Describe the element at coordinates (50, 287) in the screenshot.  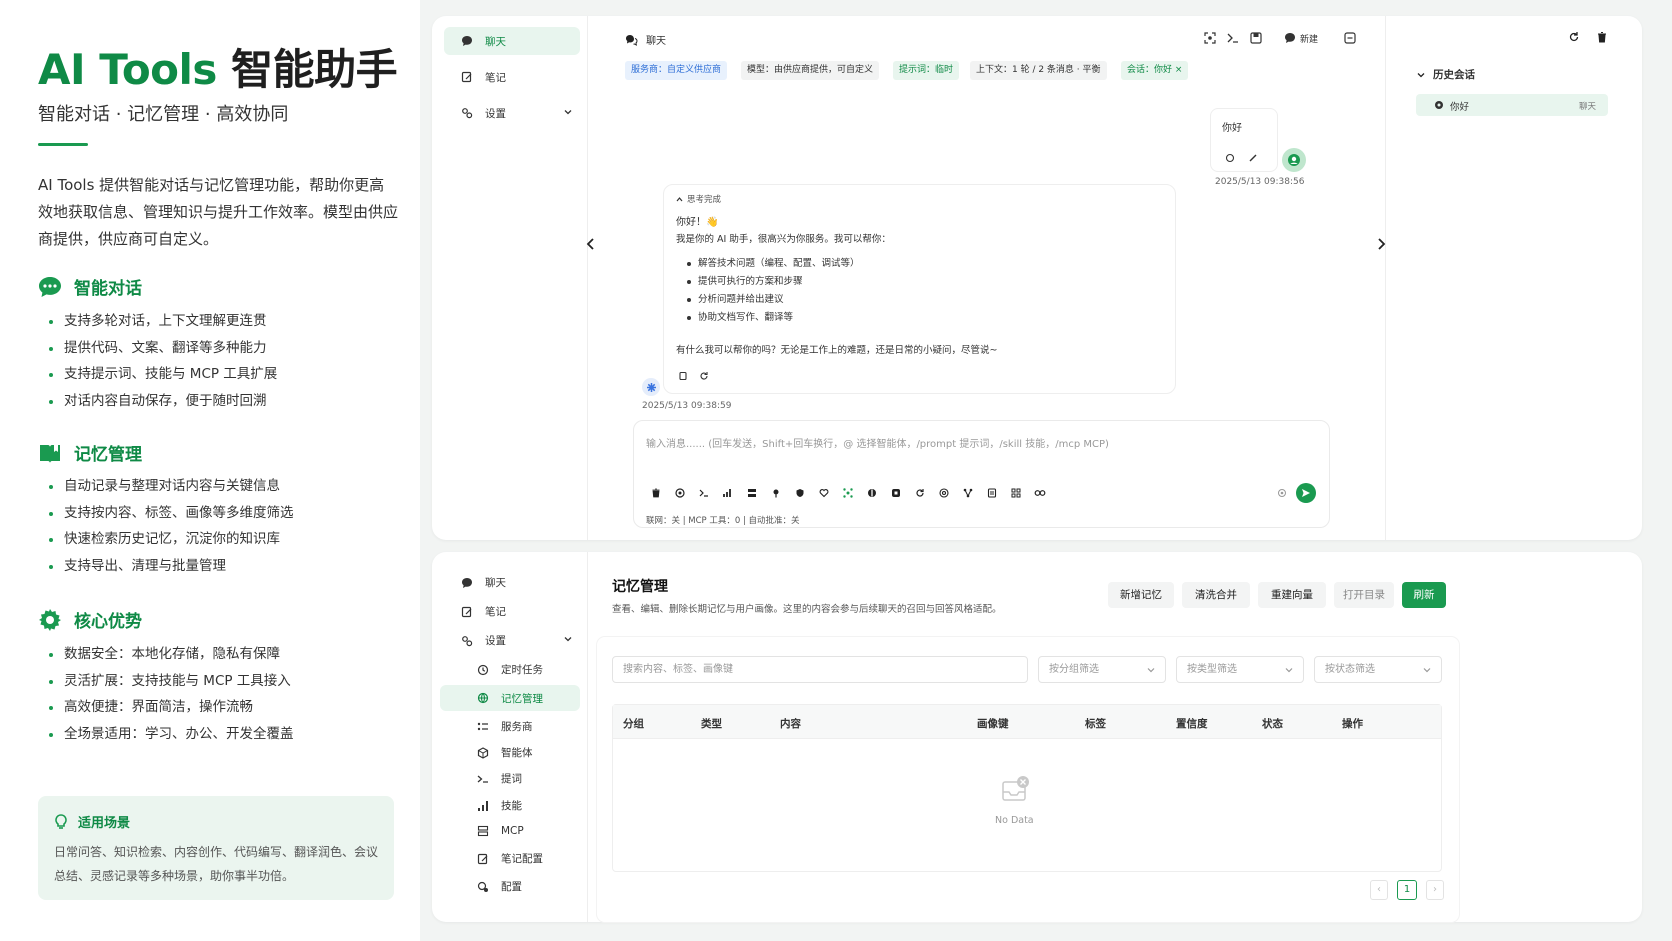
I see `chat-bubble-icon` at that location.